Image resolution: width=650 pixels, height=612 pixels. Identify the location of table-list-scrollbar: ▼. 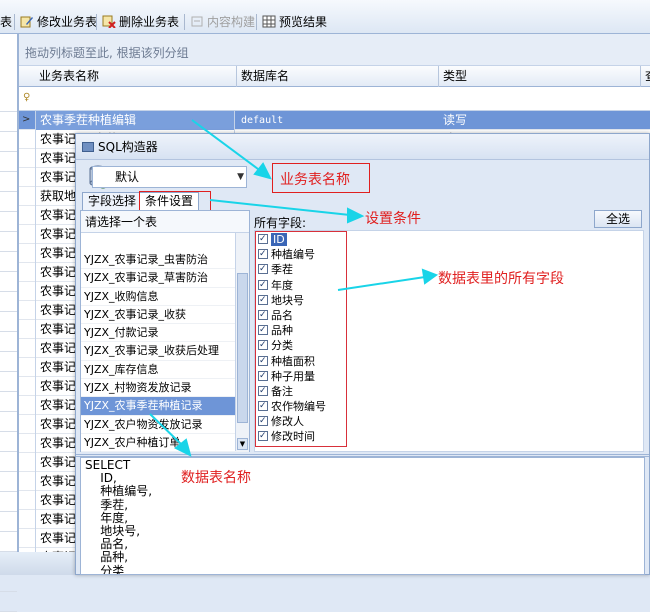
(242, 342).